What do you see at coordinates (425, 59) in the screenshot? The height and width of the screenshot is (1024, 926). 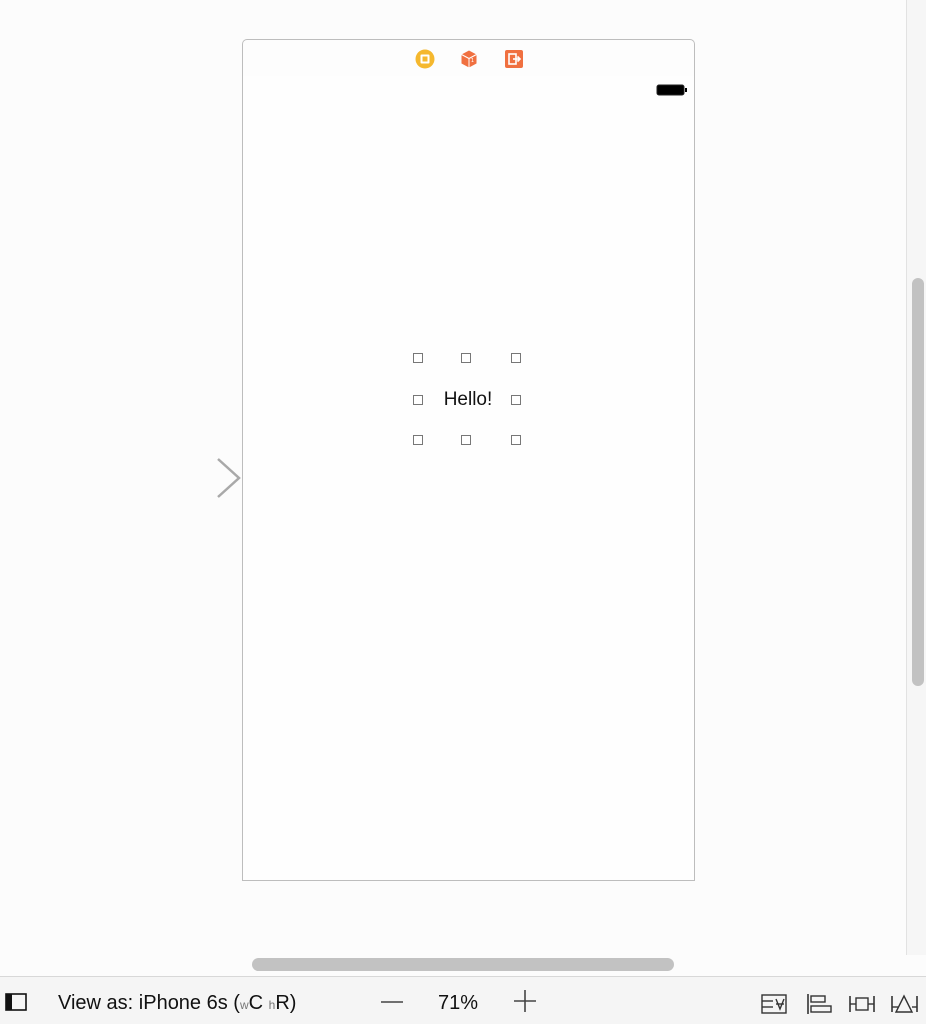 I see `view-controller-icon` at bounding box center [425, 59].